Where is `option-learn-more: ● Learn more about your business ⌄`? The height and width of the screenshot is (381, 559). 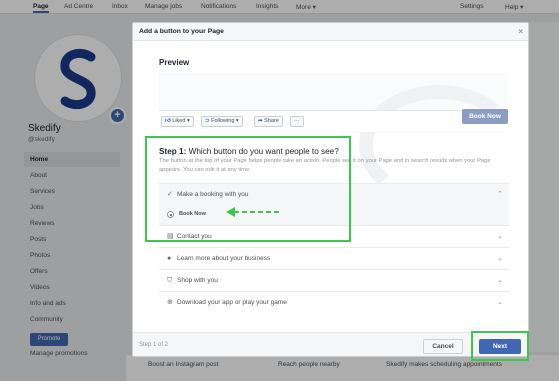 option-learn-more: ● Learn more about your business ⌄ is located at coordinates (334, 258).